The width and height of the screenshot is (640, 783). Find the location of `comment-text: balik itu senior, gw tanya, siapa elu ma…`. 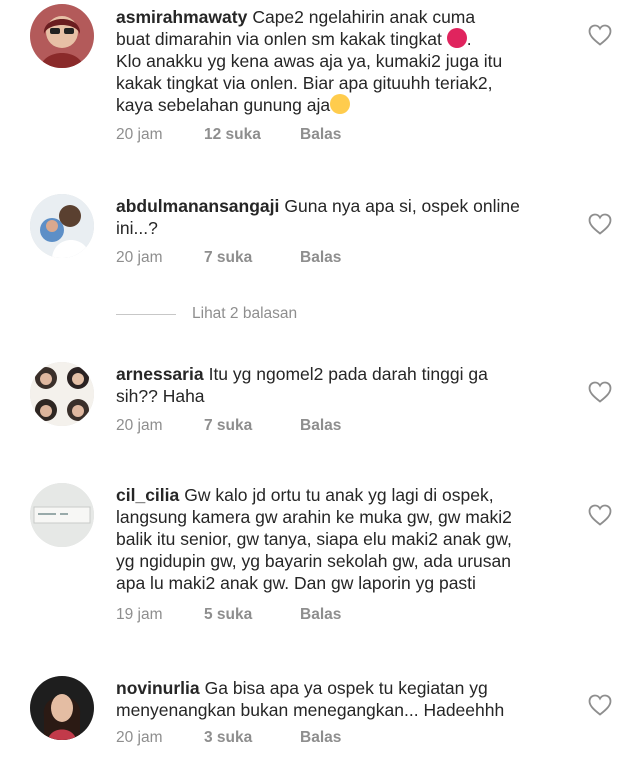

comment-text: balik itu senior, gw tanya, siapa elu ma… is located at coordinates (314, 539).